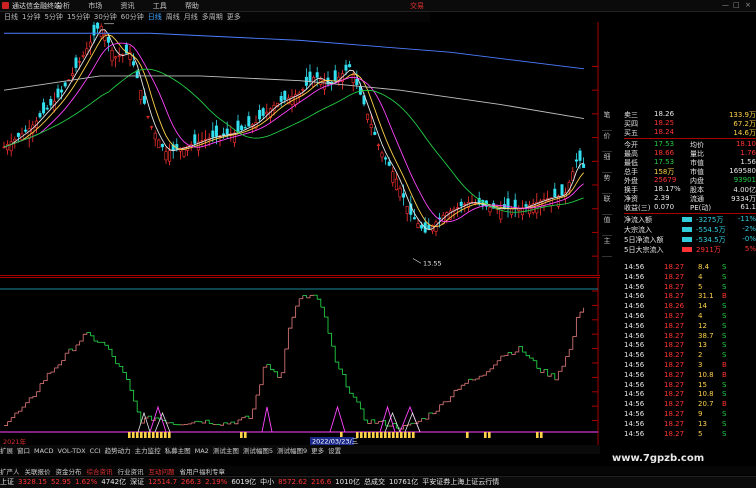  I want to click on indicator-tab: MA2, so click(202, 451).